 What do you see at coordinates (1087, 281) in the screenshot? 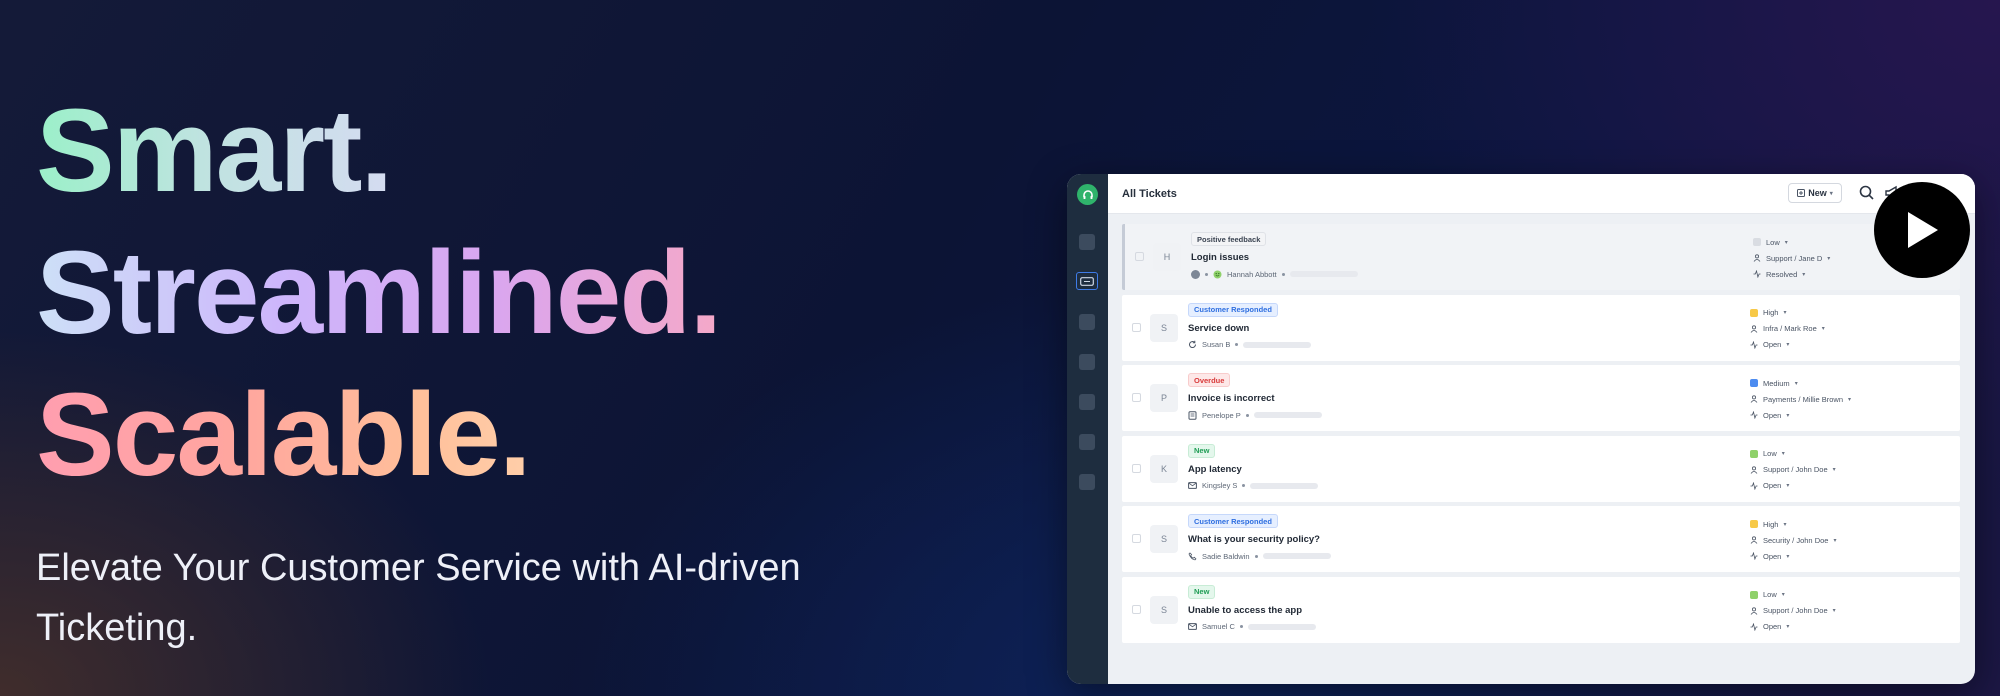
I see `sidebar-item-tickets-icon` at bounding box center [1087, 281].